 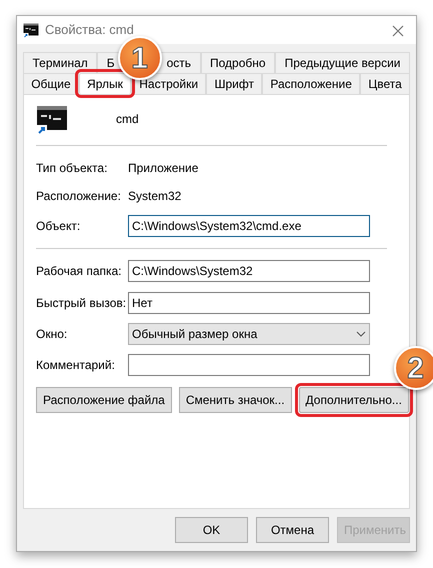 I want to click on input-field, so click(x=249, y=365).